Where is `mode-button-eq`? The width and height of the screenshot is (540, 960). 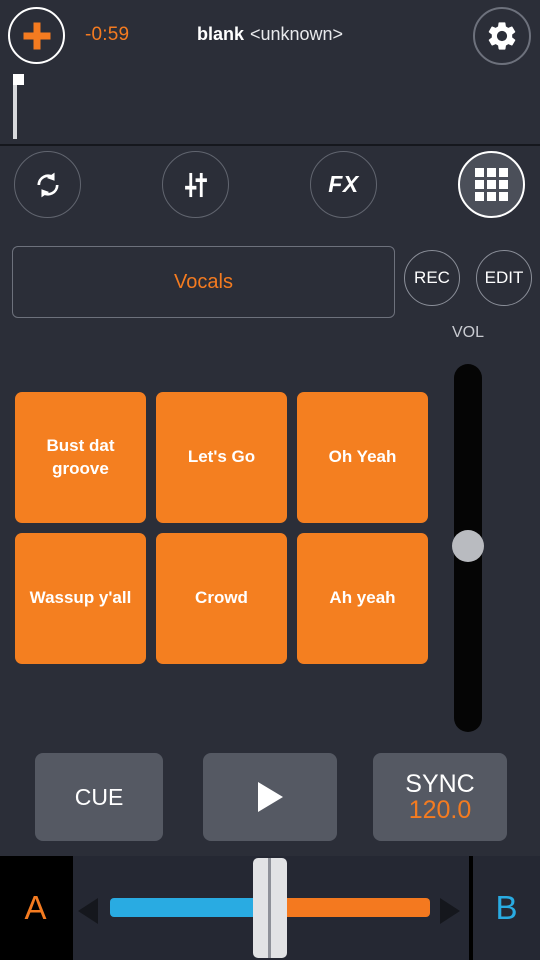 mode-button-eq is located at coordinates (195, 184).